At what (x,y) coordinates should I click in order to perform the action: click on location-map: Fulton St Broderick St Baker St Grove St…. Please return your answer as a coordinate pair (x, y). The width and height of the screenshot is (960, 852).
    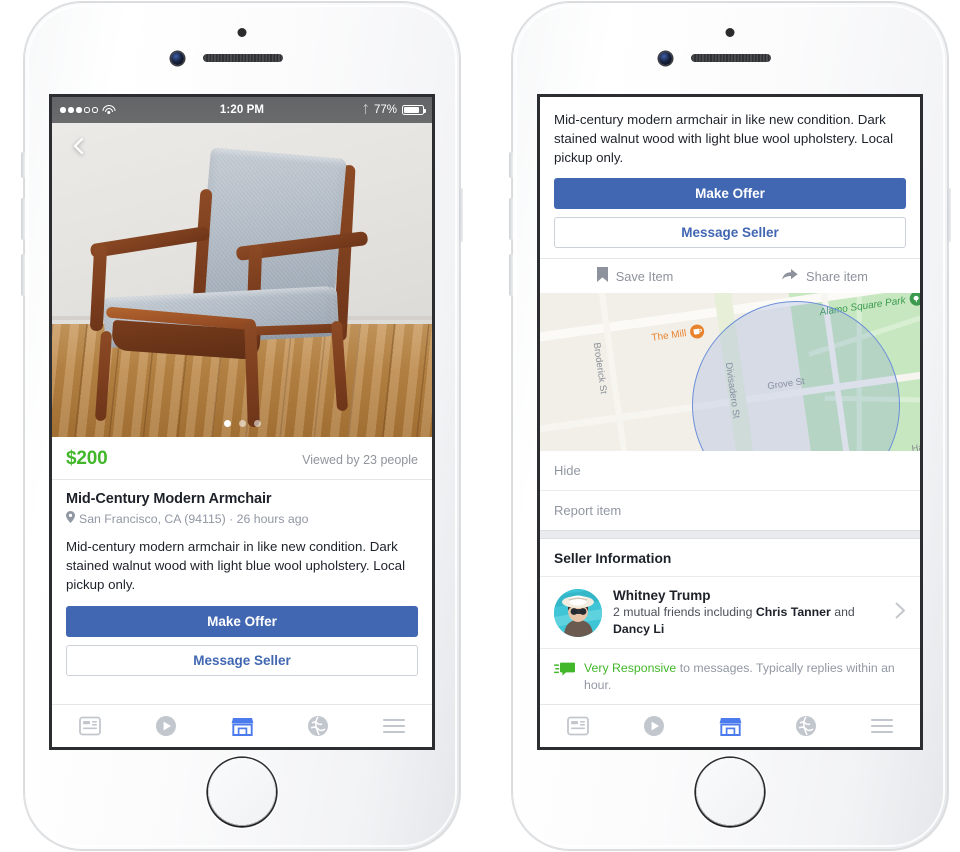
    Looking at the image, I should click on (730, 372).